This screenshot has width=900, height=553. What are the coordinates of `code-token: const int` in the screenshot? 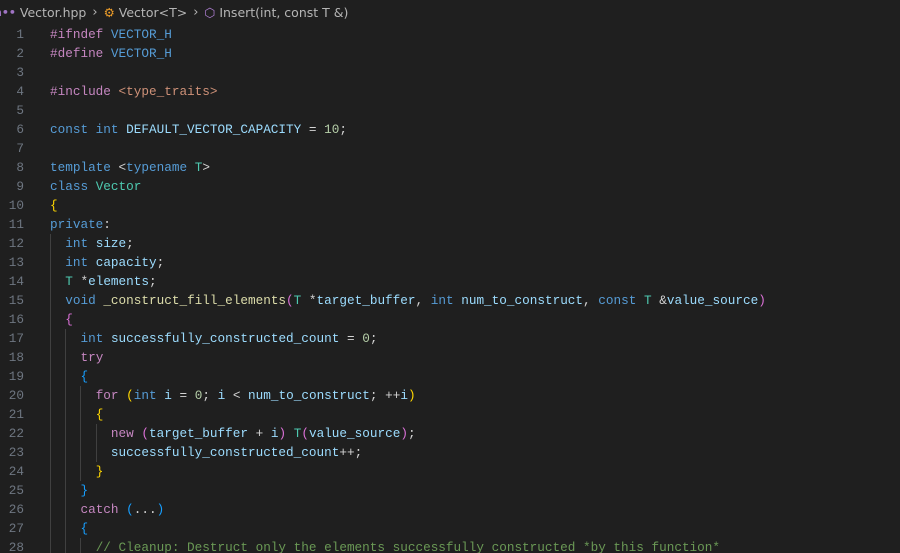 It's located at (88, 129).